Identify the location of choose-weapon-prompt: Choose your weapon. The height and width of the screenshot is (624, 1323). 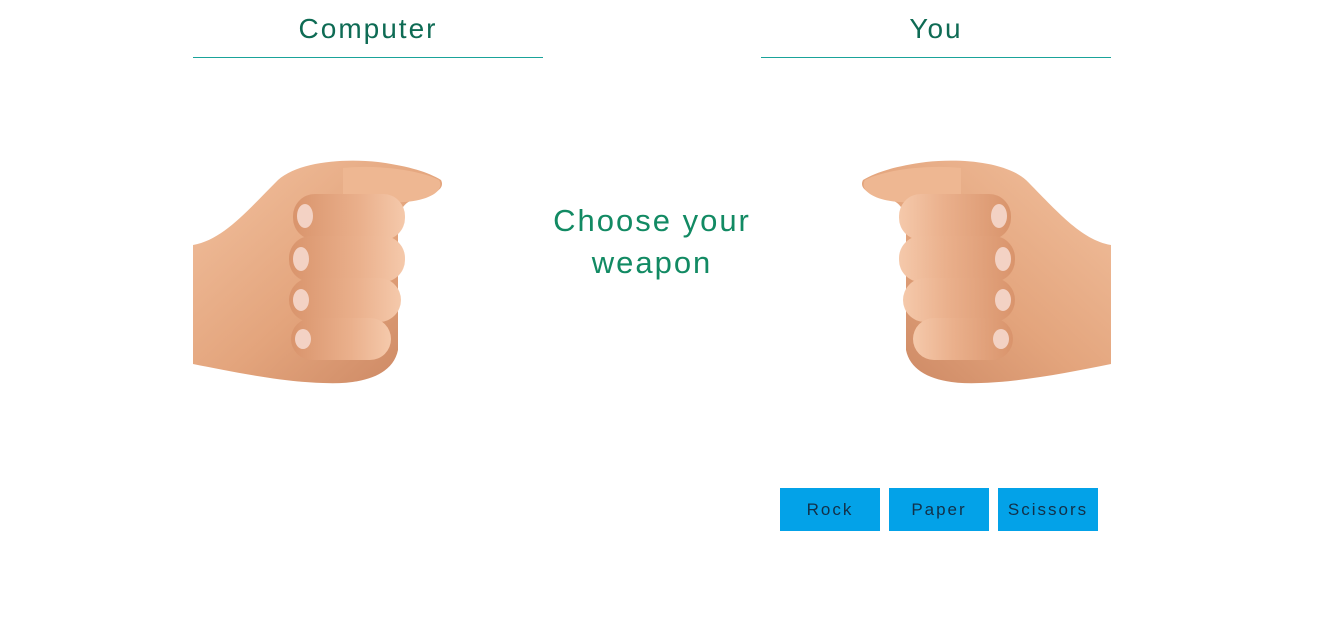
(652, 242).